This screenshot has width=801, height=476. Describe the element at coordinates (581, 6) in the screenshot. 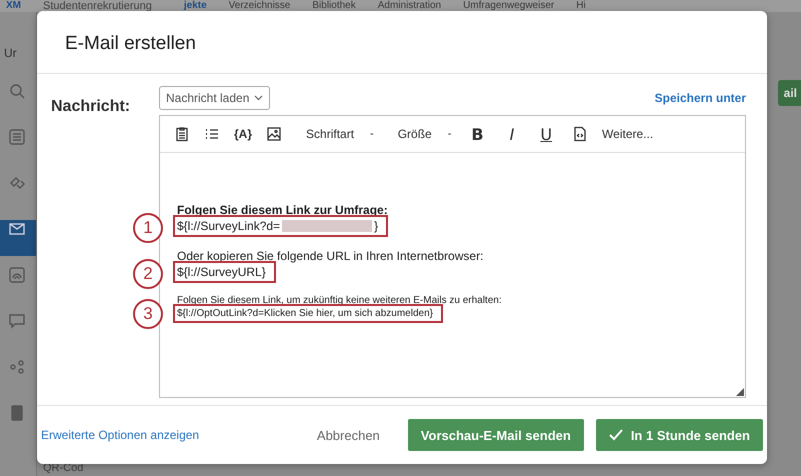

I see `nav-tab: Hi` at that location.